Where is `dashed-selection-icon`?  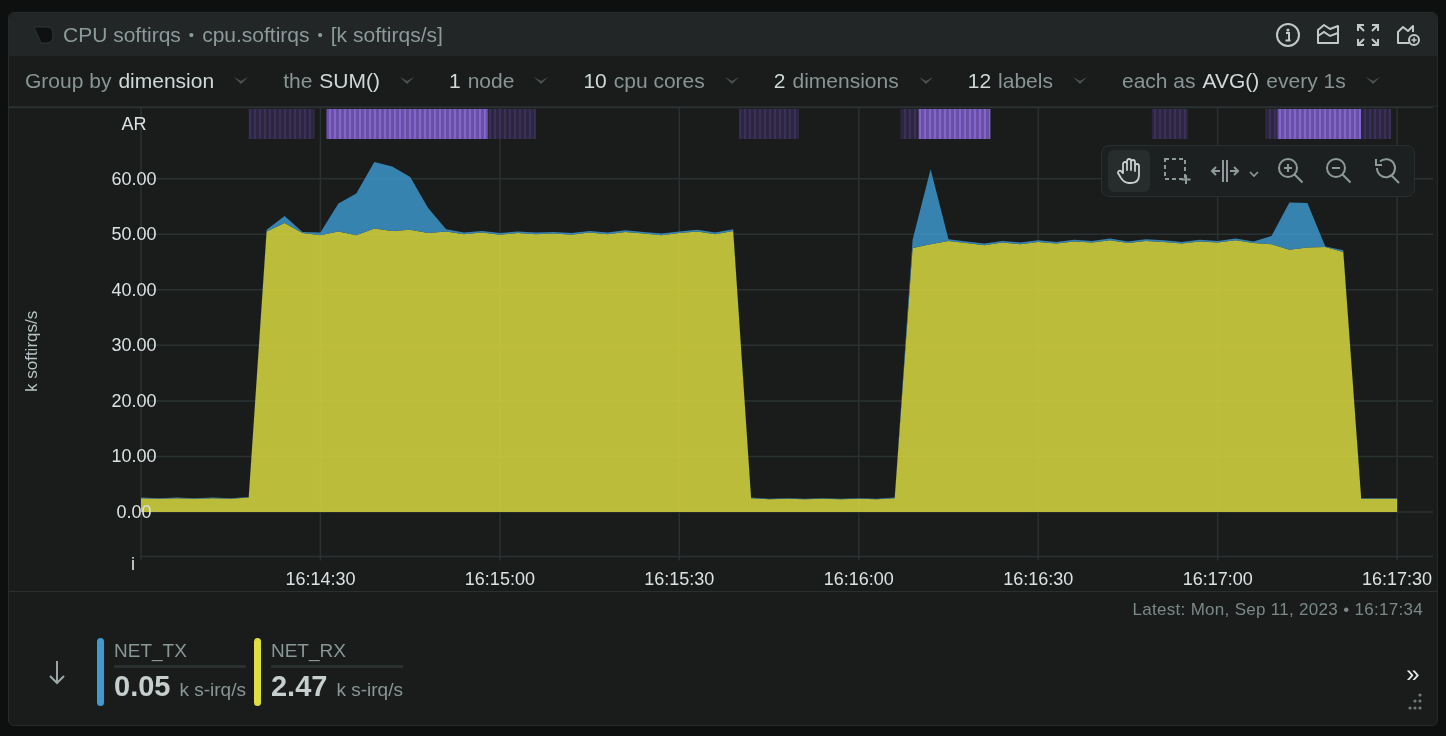 dashed-selection-icon is located at coordinates (1177, 171).